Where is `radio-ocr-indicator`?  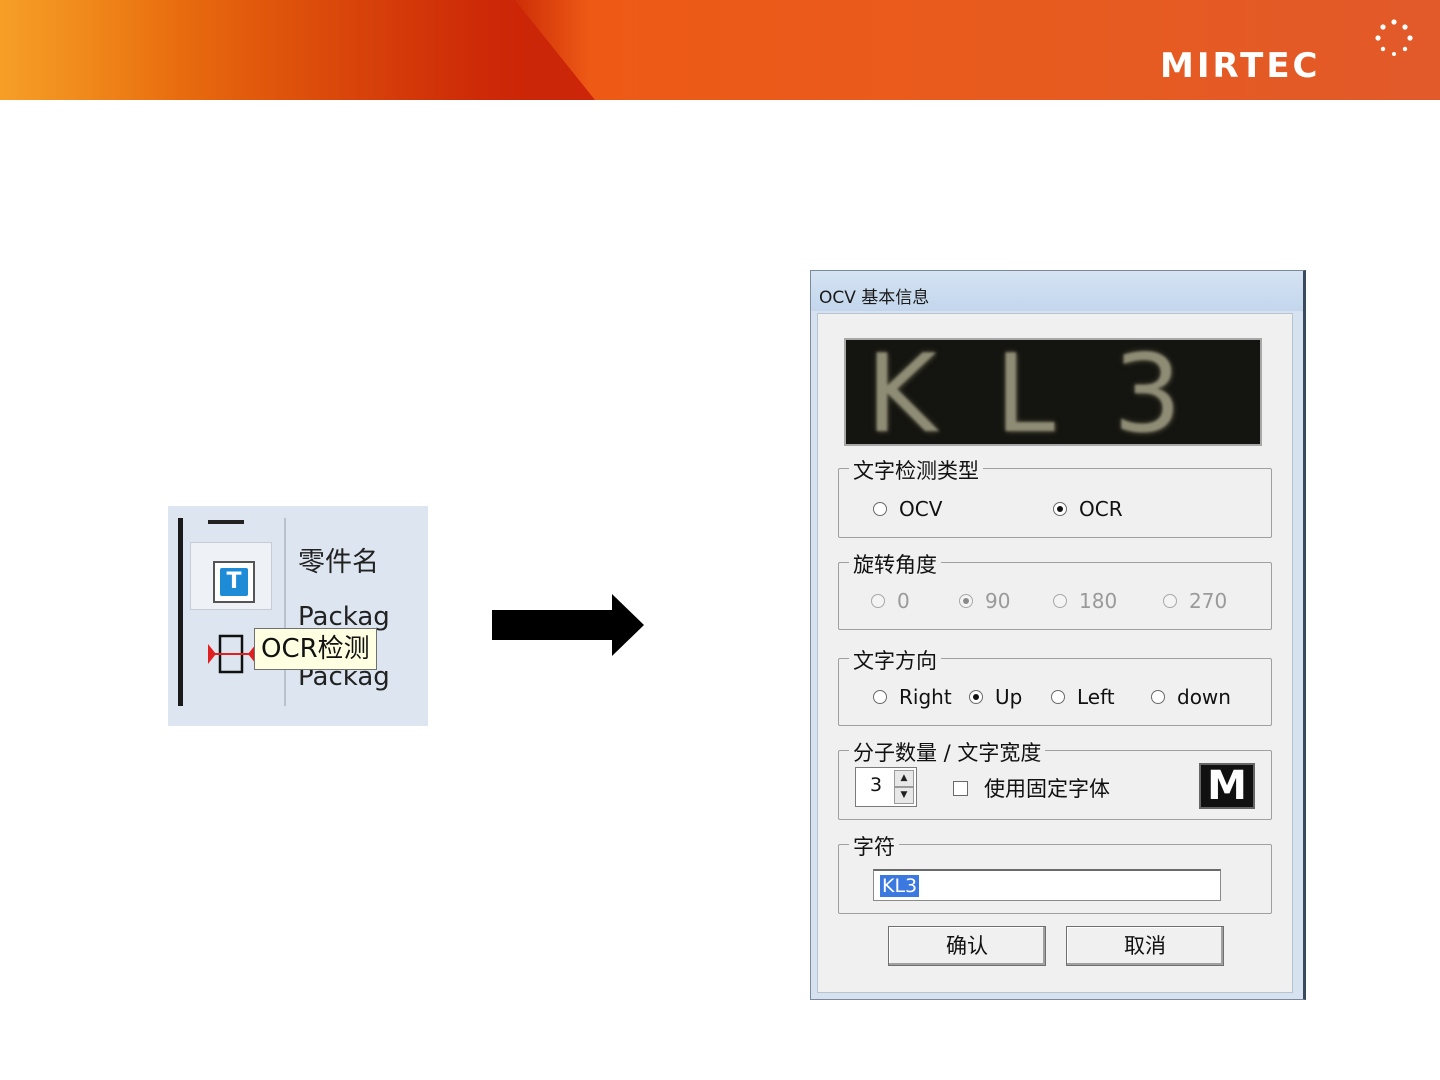
radio-ocr-indicator is located at coordinates (1060, 509).